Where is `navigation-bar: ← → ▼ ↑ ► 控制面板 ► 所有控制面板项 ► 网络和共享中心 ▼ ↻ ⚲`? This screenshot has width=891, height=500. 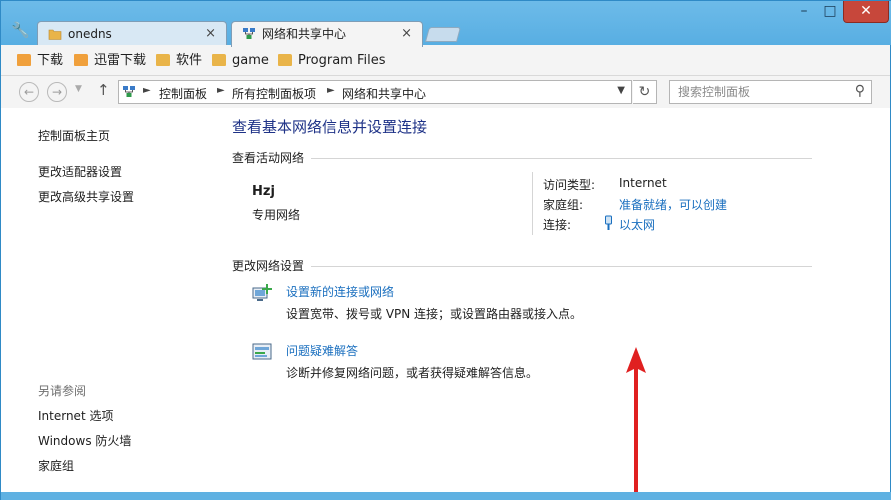 navigation-bar: ← → ▼ ↑ ► 控制面板 ► 所有控制面板项 ► 网络和共享中心 ▼ ↻ ⚲ is located at coordinates (445, 92).